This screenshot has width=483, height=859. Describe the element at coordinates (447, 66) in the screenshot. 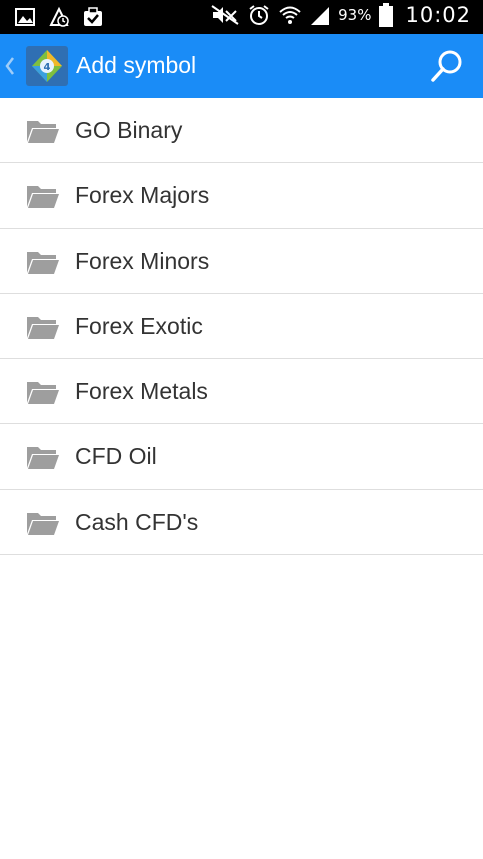

I see `search-icon` at that location.